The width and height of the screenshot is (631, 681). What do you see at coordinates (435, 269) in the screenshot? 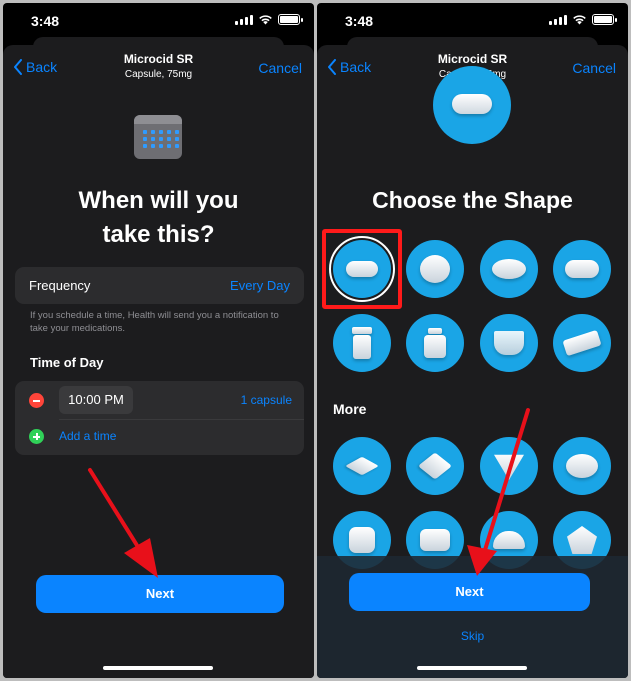
I see `shape-round-icon` at bounding box center [435, 269].